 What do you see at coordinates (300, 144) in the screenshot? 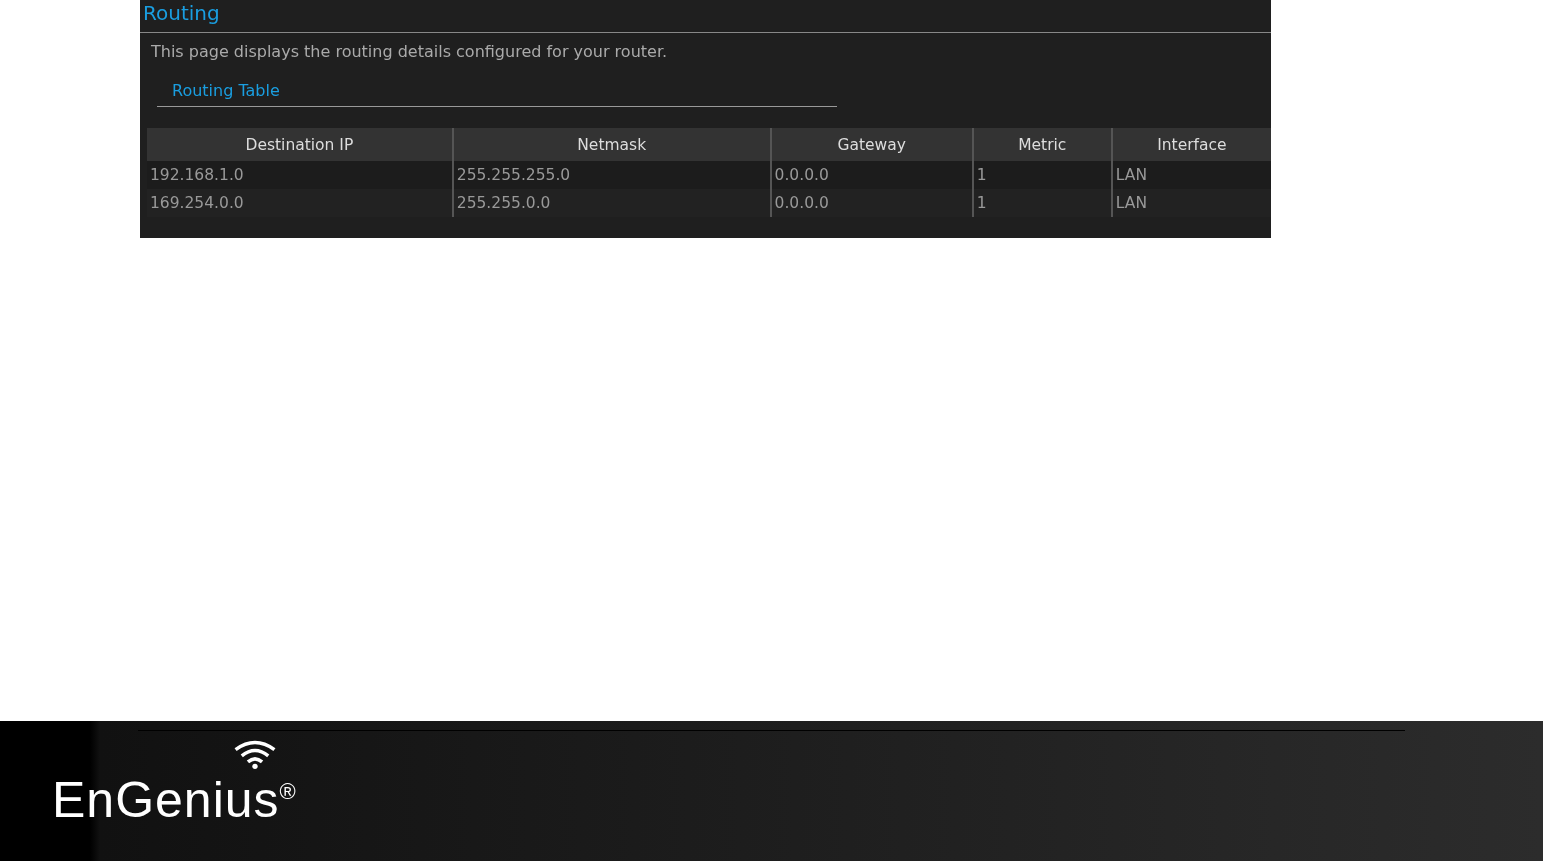
I see `column-header: Destination IP` at bounding box center [300, 144].